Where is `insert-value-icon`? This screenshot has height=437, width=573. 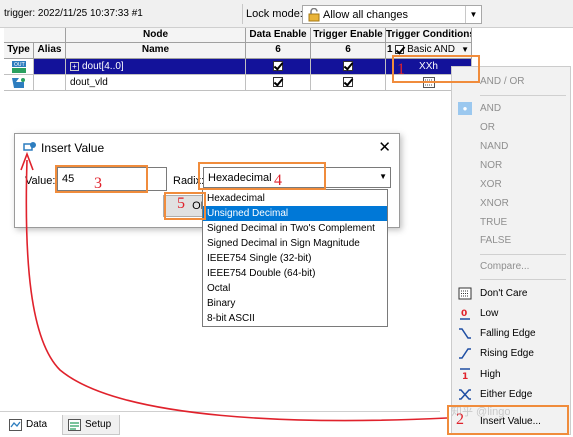 insert-value-icon is located at coordinates (29, 146).